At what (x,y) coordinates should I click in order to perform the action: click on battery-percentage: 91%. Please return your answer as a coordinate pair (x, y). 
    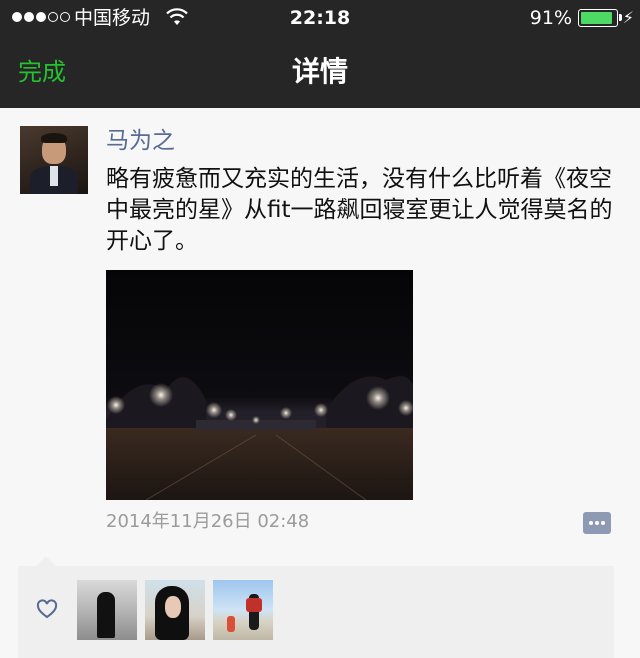
    Looking at the image, I should click on (550, 18).